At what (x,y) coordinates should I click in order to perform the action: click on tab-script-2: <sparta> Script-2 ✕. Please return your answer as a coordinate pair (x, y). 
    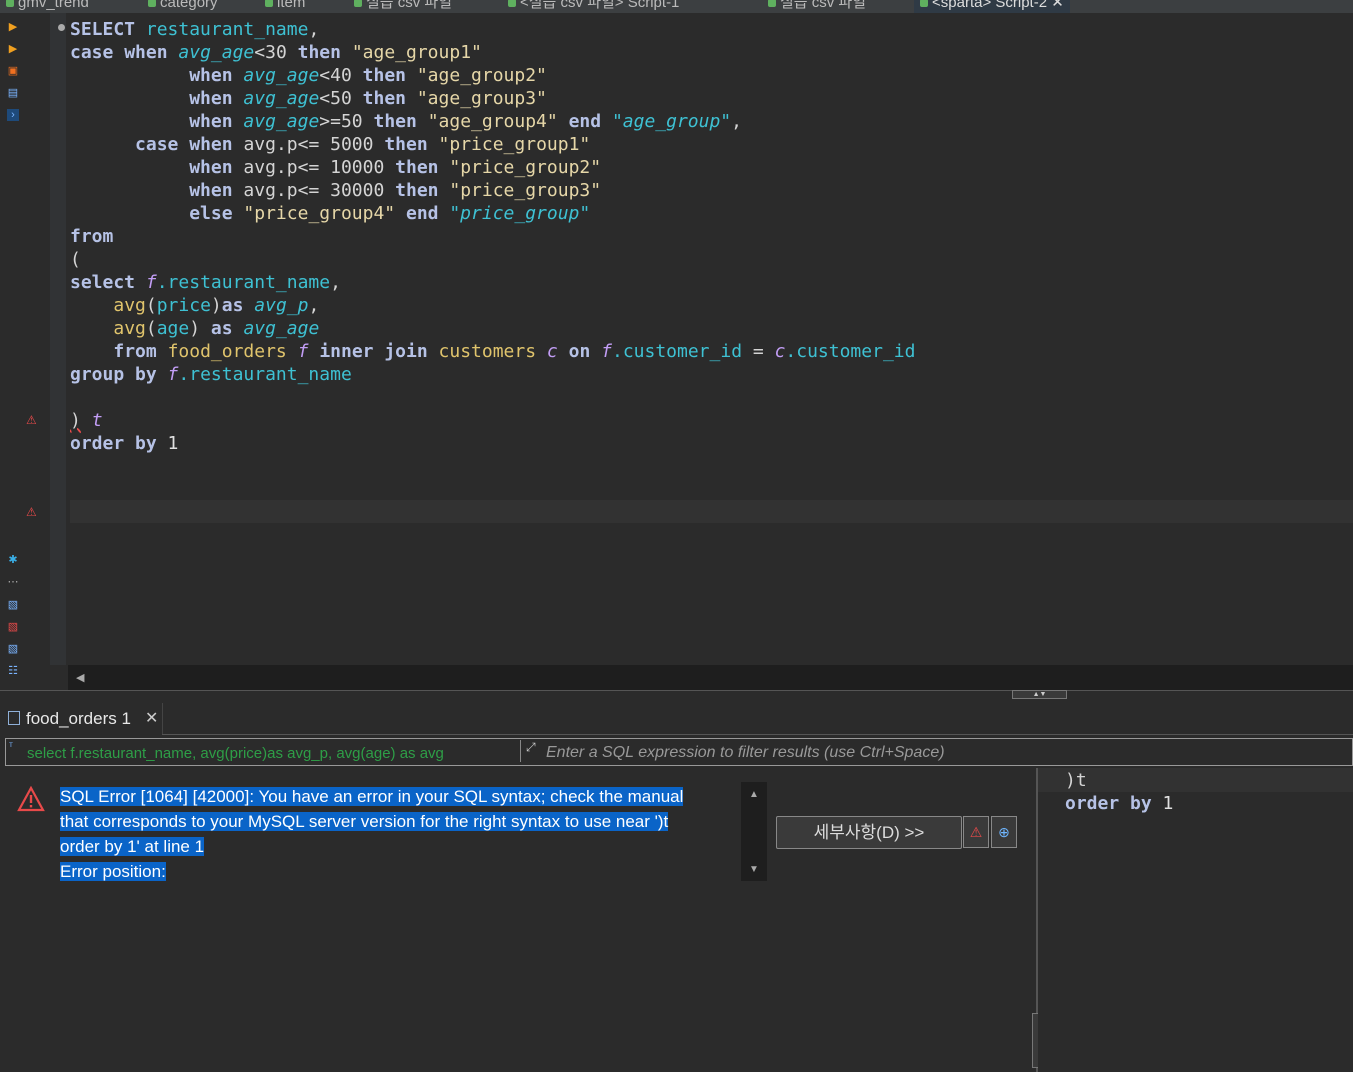
    Looking at the image, I should click on (992, 6).